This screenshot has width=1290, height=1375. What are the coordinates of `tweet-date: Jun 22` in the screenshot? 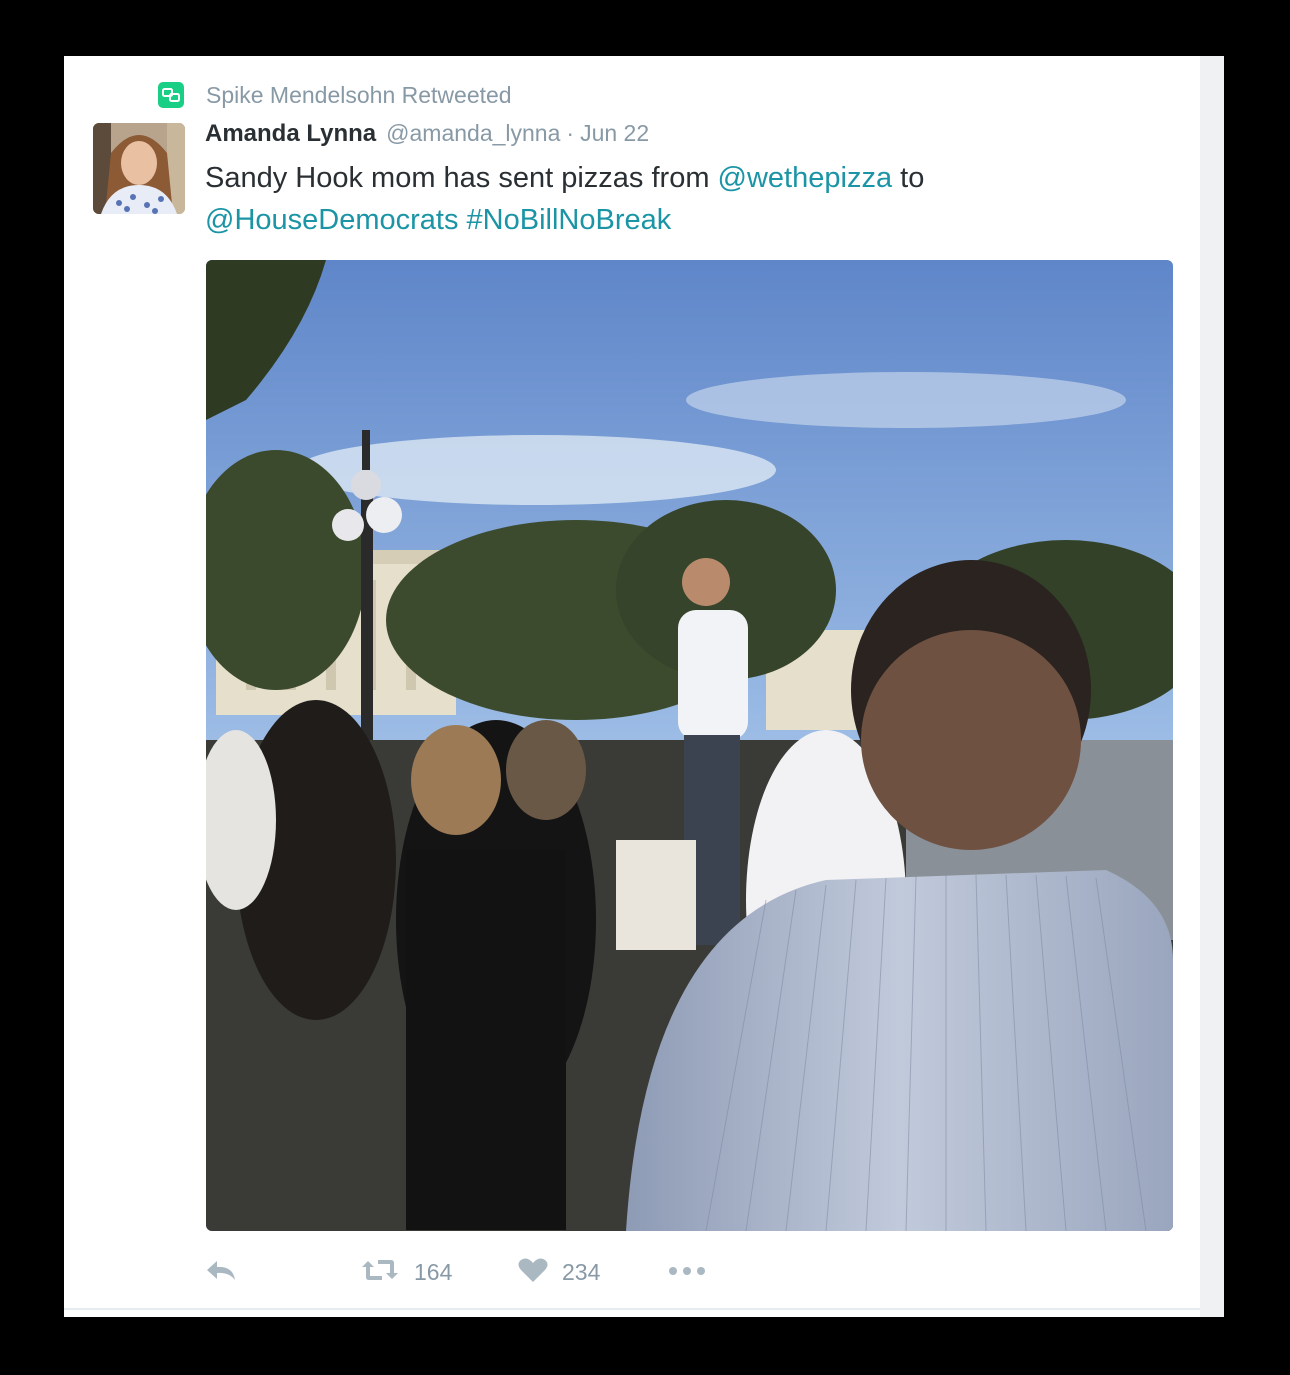 It's located at (614, 133).